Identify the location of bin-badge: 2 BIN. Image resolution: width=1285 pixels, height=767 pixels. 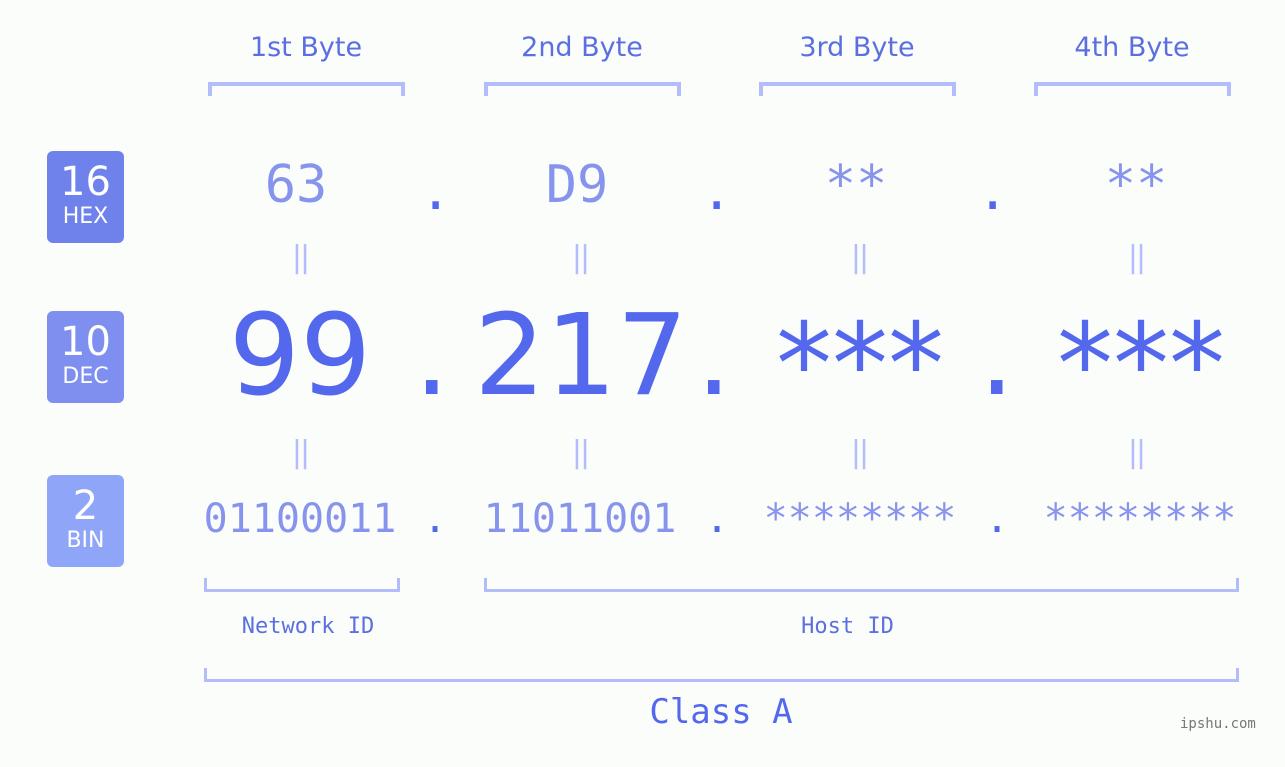
(85, 521).